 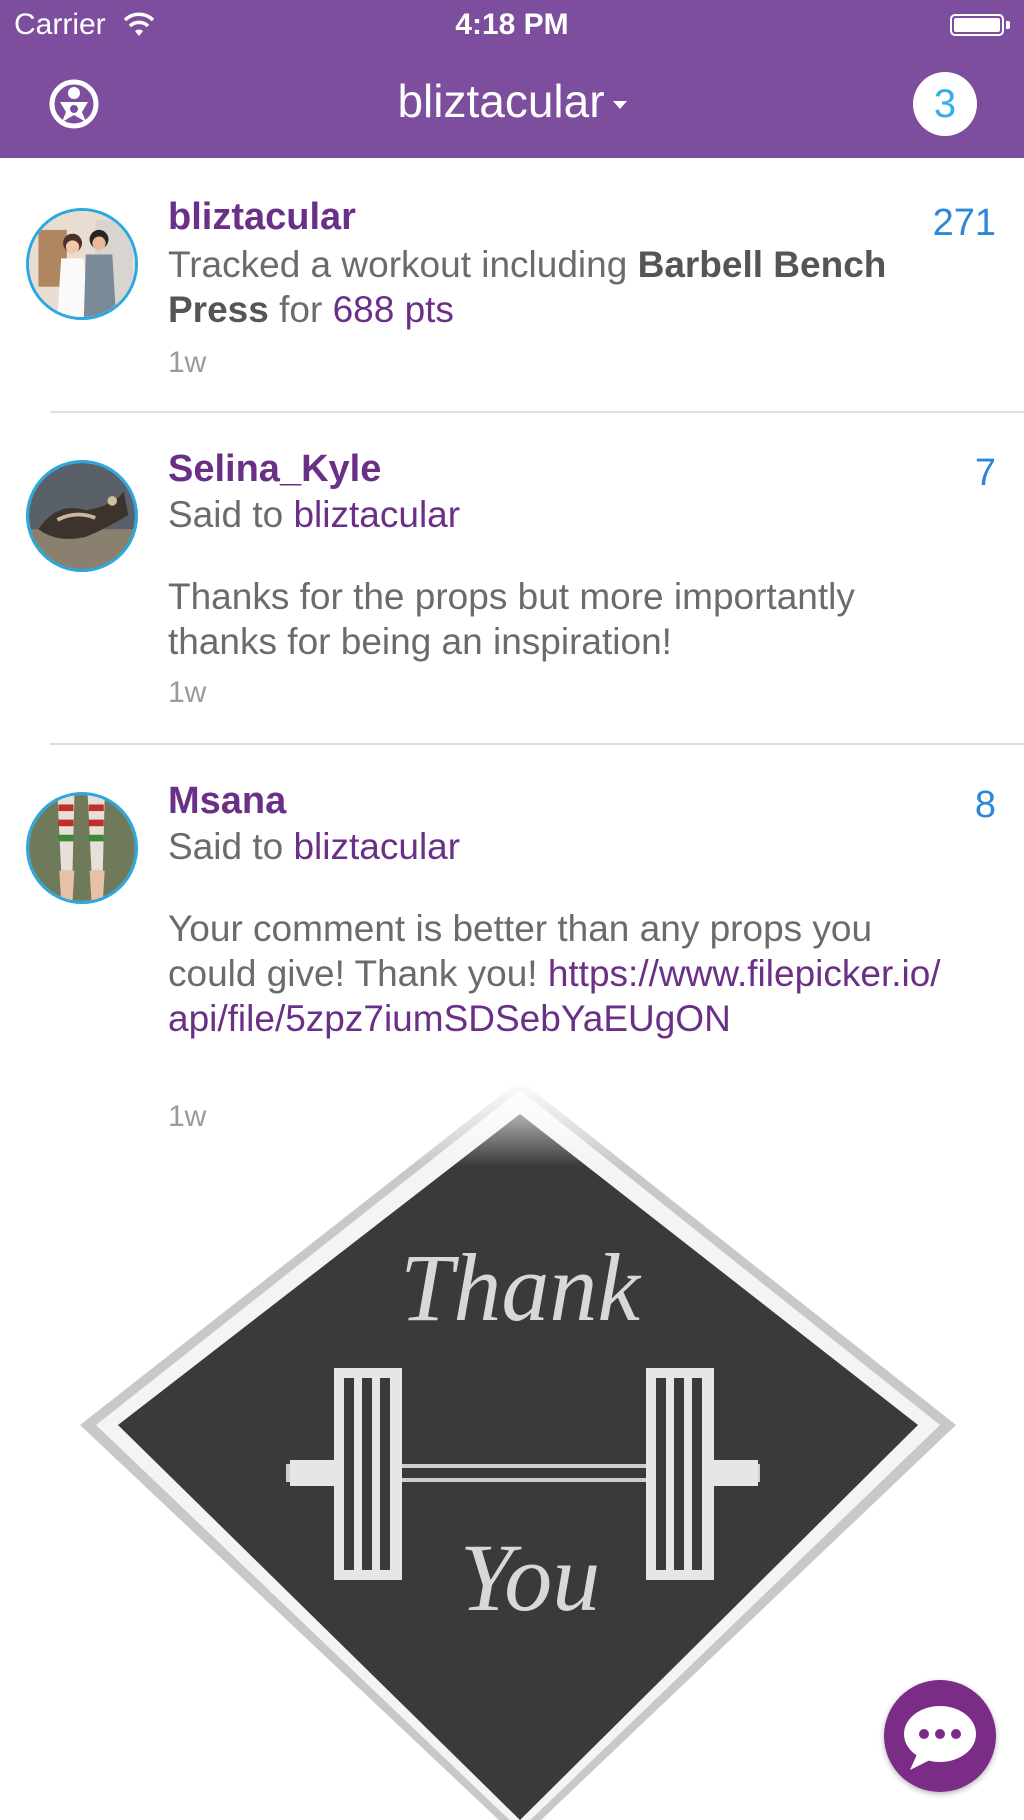 I want to click on avatar-socks-photo, so click(x=82, y=848).